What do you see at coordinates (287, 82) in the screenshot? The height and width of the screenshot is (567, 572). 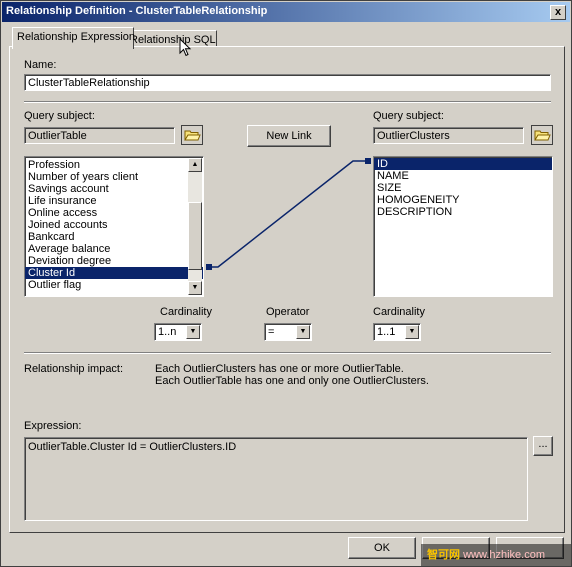 I see `name-input: ClusterTableRelationship` at bounding box center [287, 82].